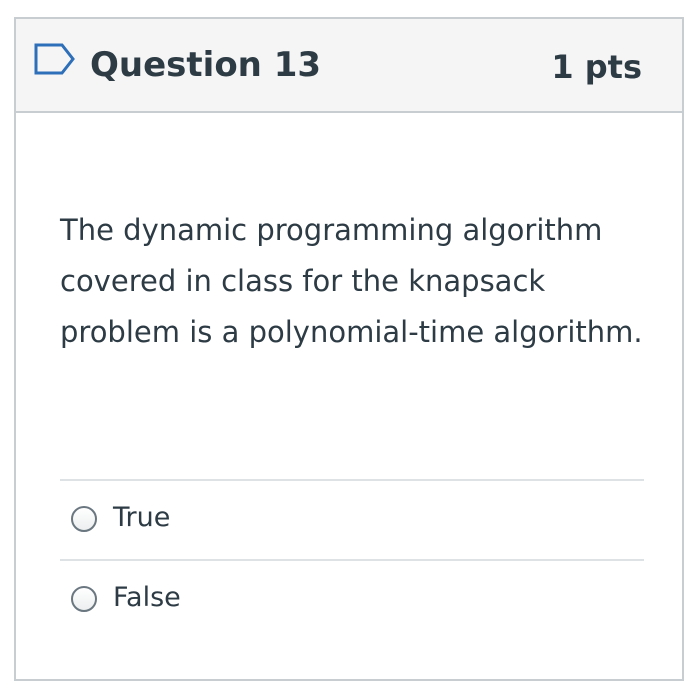 Image resolution: width=700 pixels, height=698 pixels. Describe the element at coordinates (84, 599) in the screenshot. I see `radio-button-false` at that location.